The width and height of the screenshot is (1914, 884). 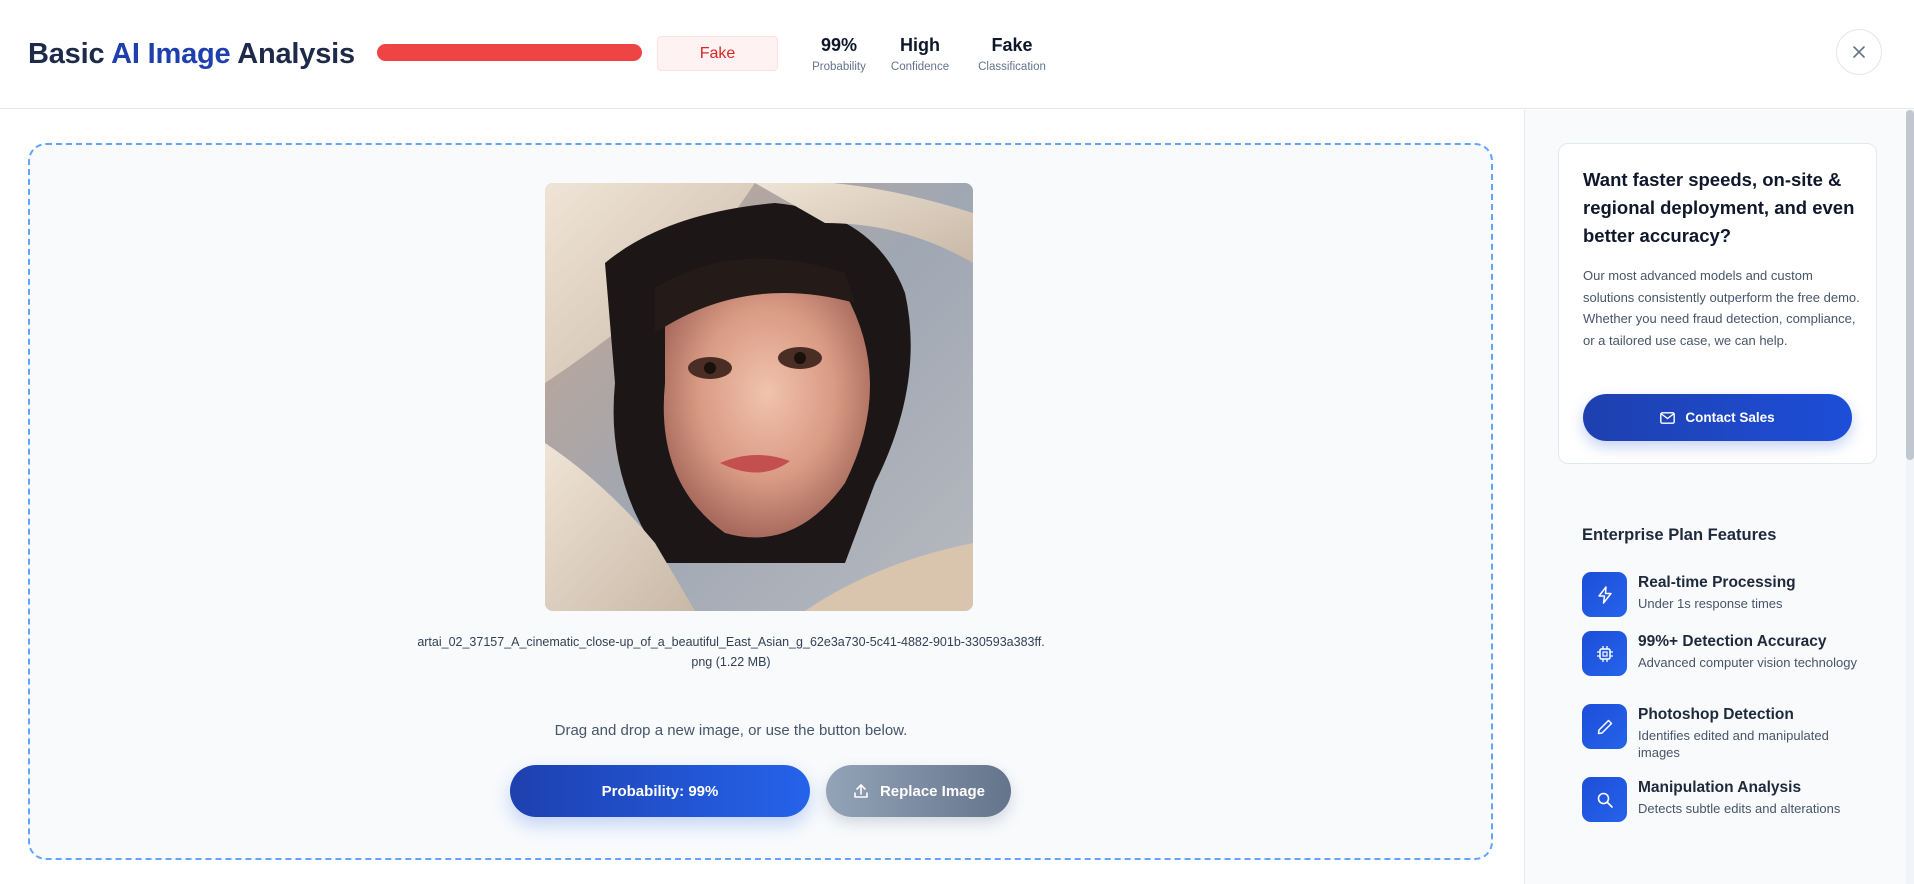 What do you see at coordinates (1679, 535) in the screenshot?
I see `features-title: Enterprise Plan Features` at bounding box center [1679, 535].